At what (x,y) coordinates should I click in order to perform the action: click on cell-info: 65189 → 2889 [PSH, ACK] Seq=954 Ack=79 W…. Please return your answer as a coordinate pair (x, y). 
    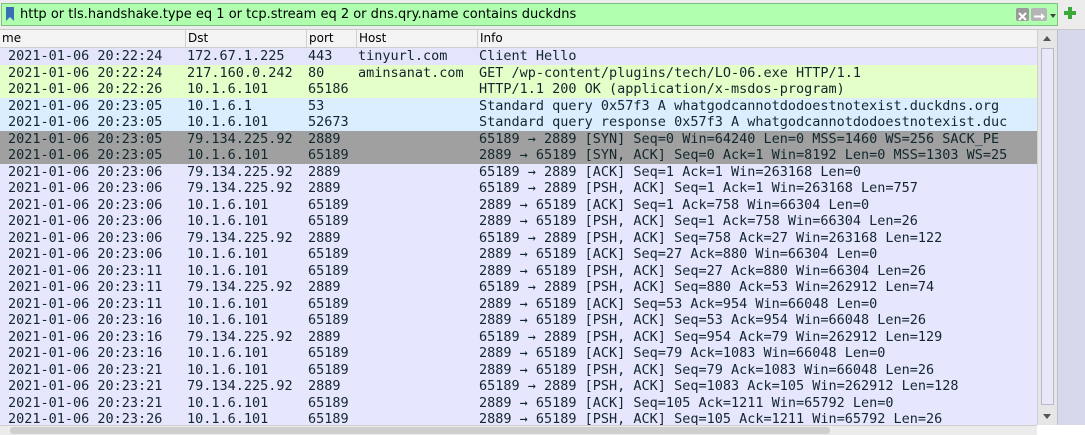
    Looking at the image, I should click on (711, 336).